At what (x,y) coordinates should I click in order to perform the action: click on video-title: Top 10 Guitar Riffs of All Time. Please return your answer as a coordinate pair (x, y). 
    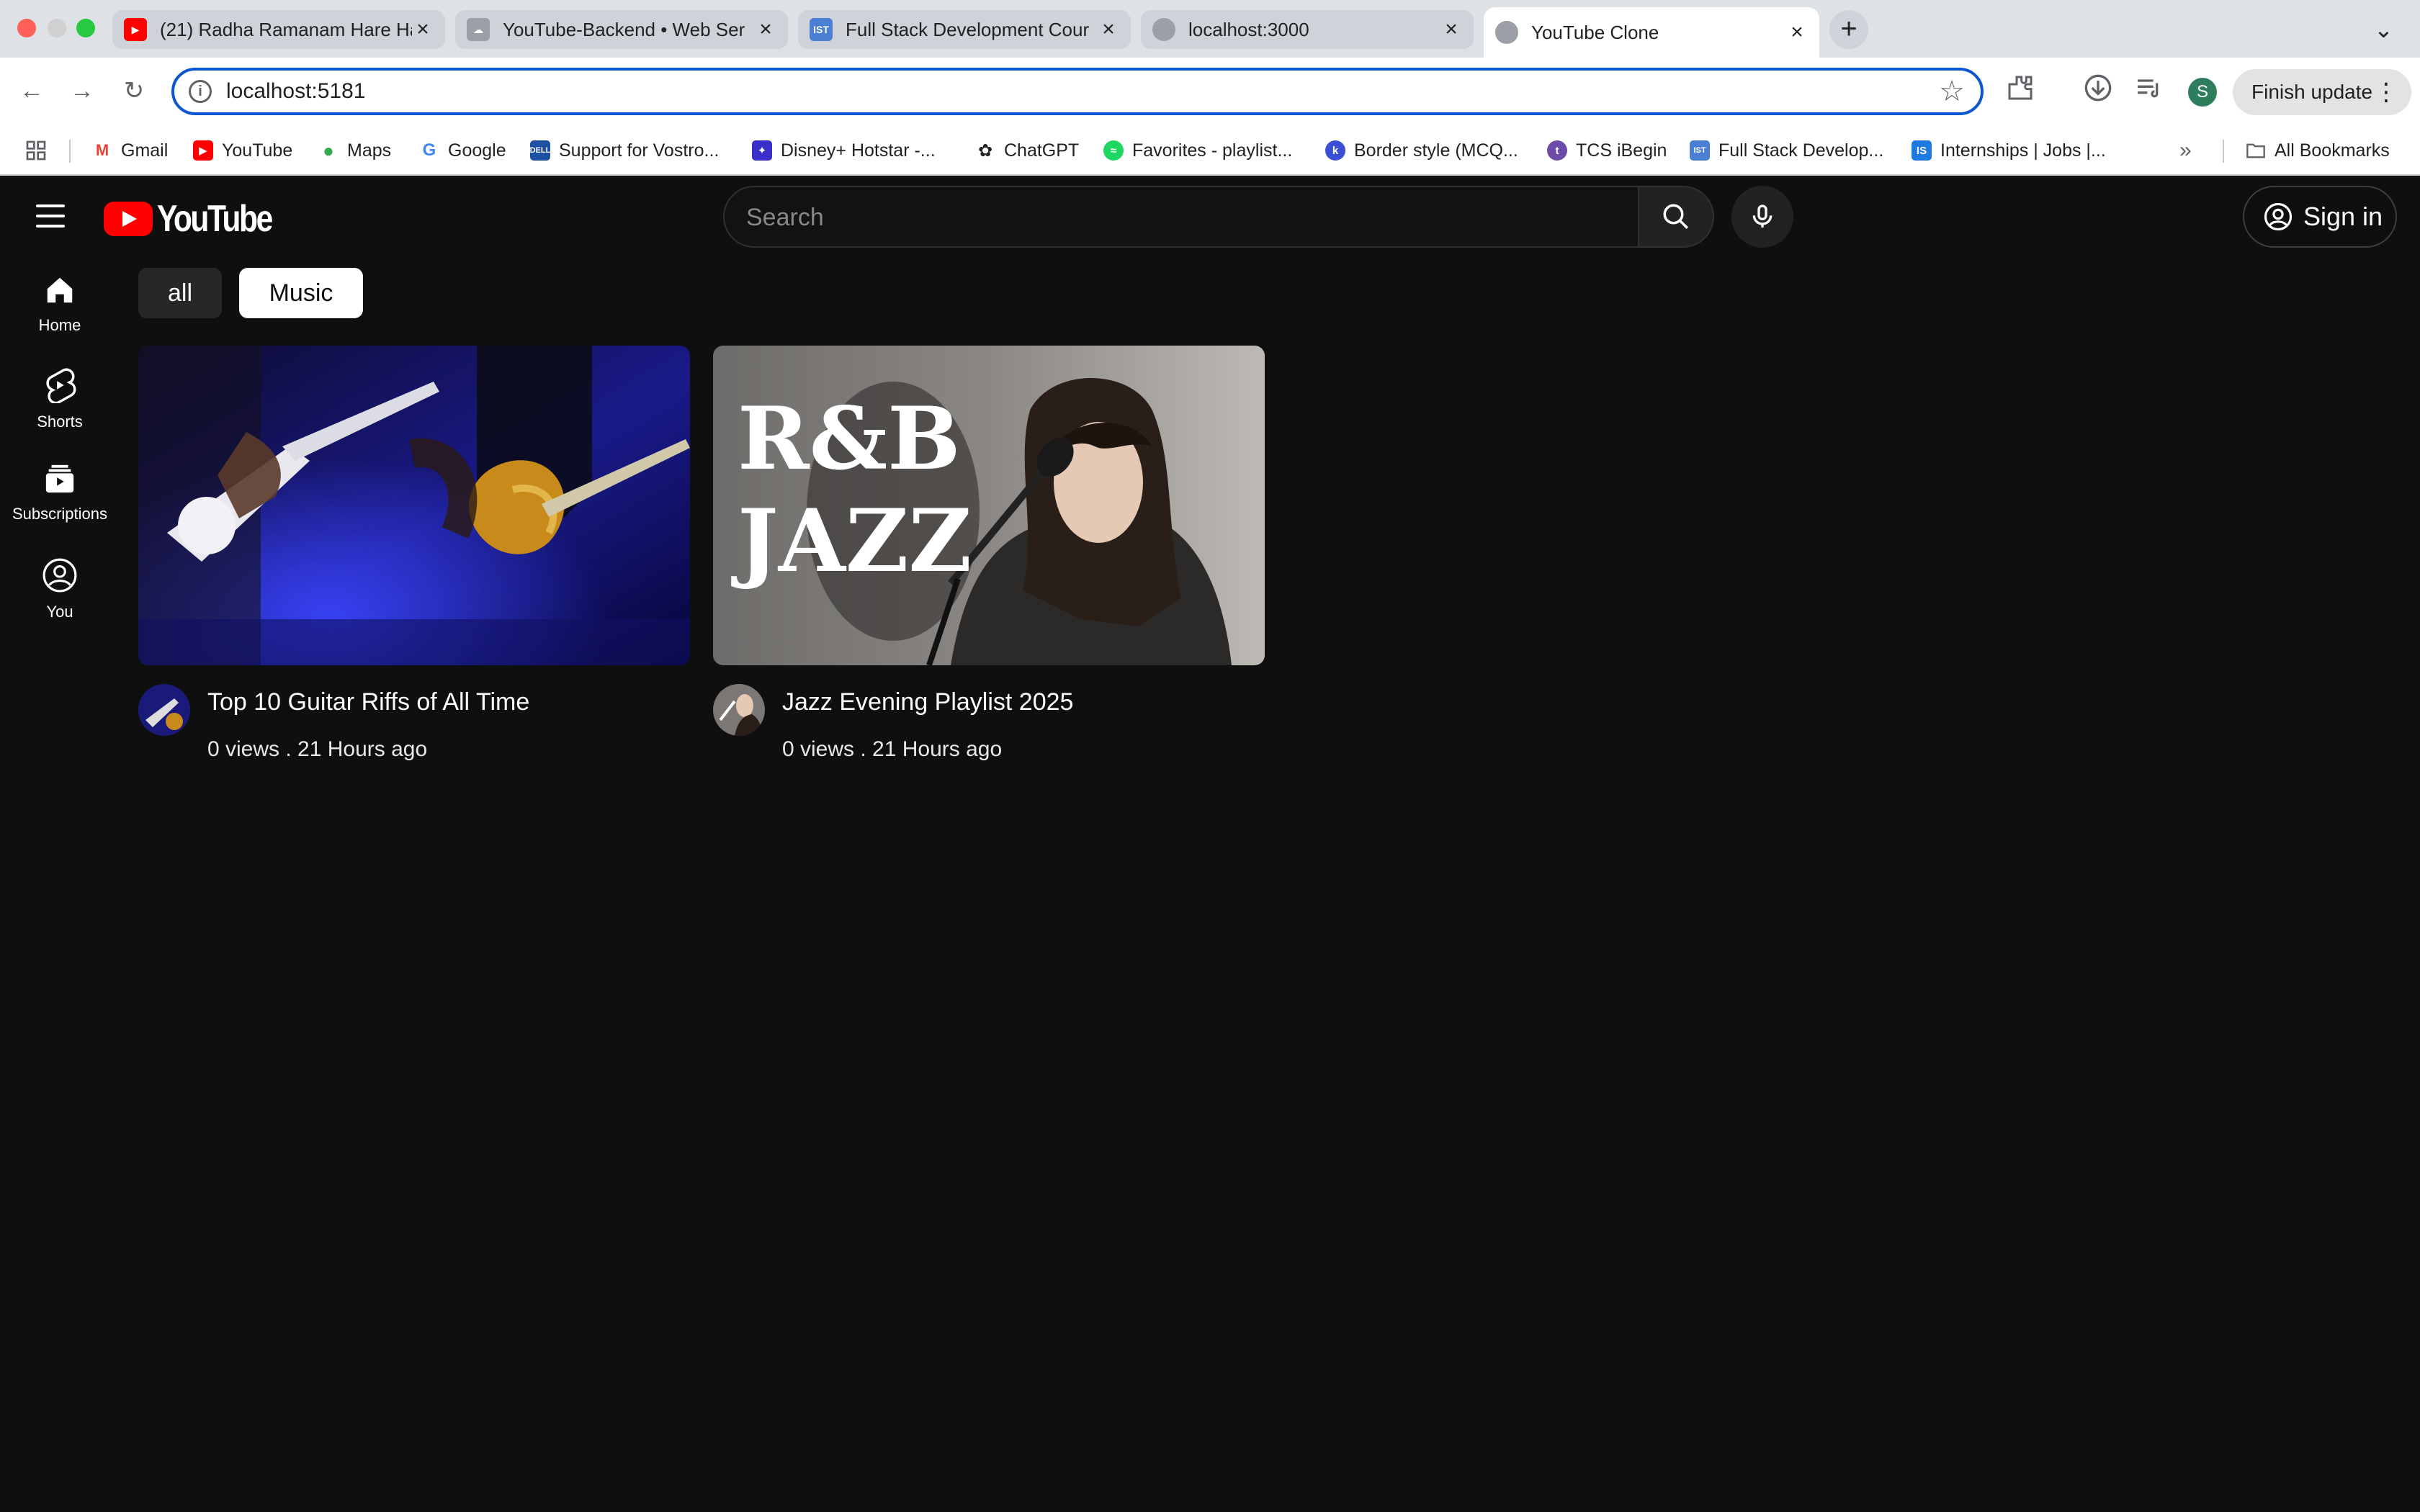
    Looking at the image, I should click on (368, 702).